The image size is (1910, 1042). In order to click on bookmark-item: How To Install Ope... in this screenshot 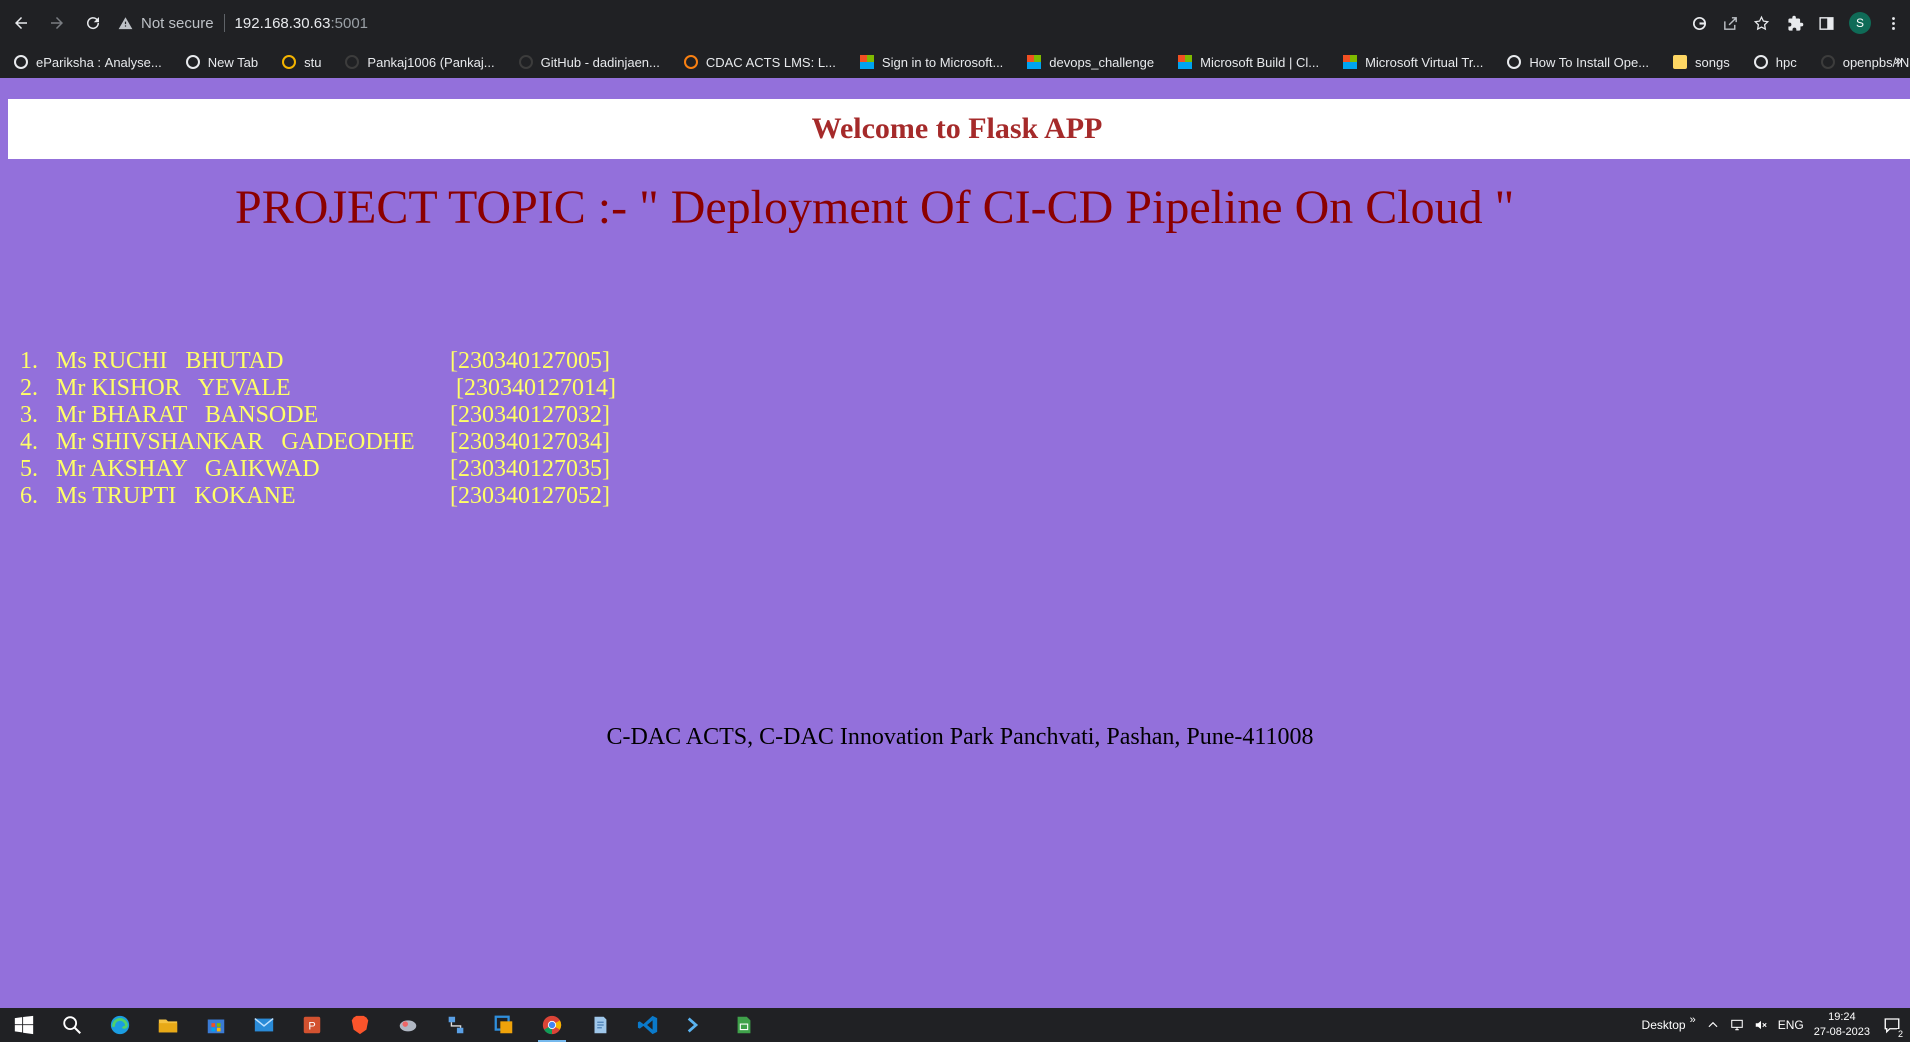, I will do `click(1576, 62)`.